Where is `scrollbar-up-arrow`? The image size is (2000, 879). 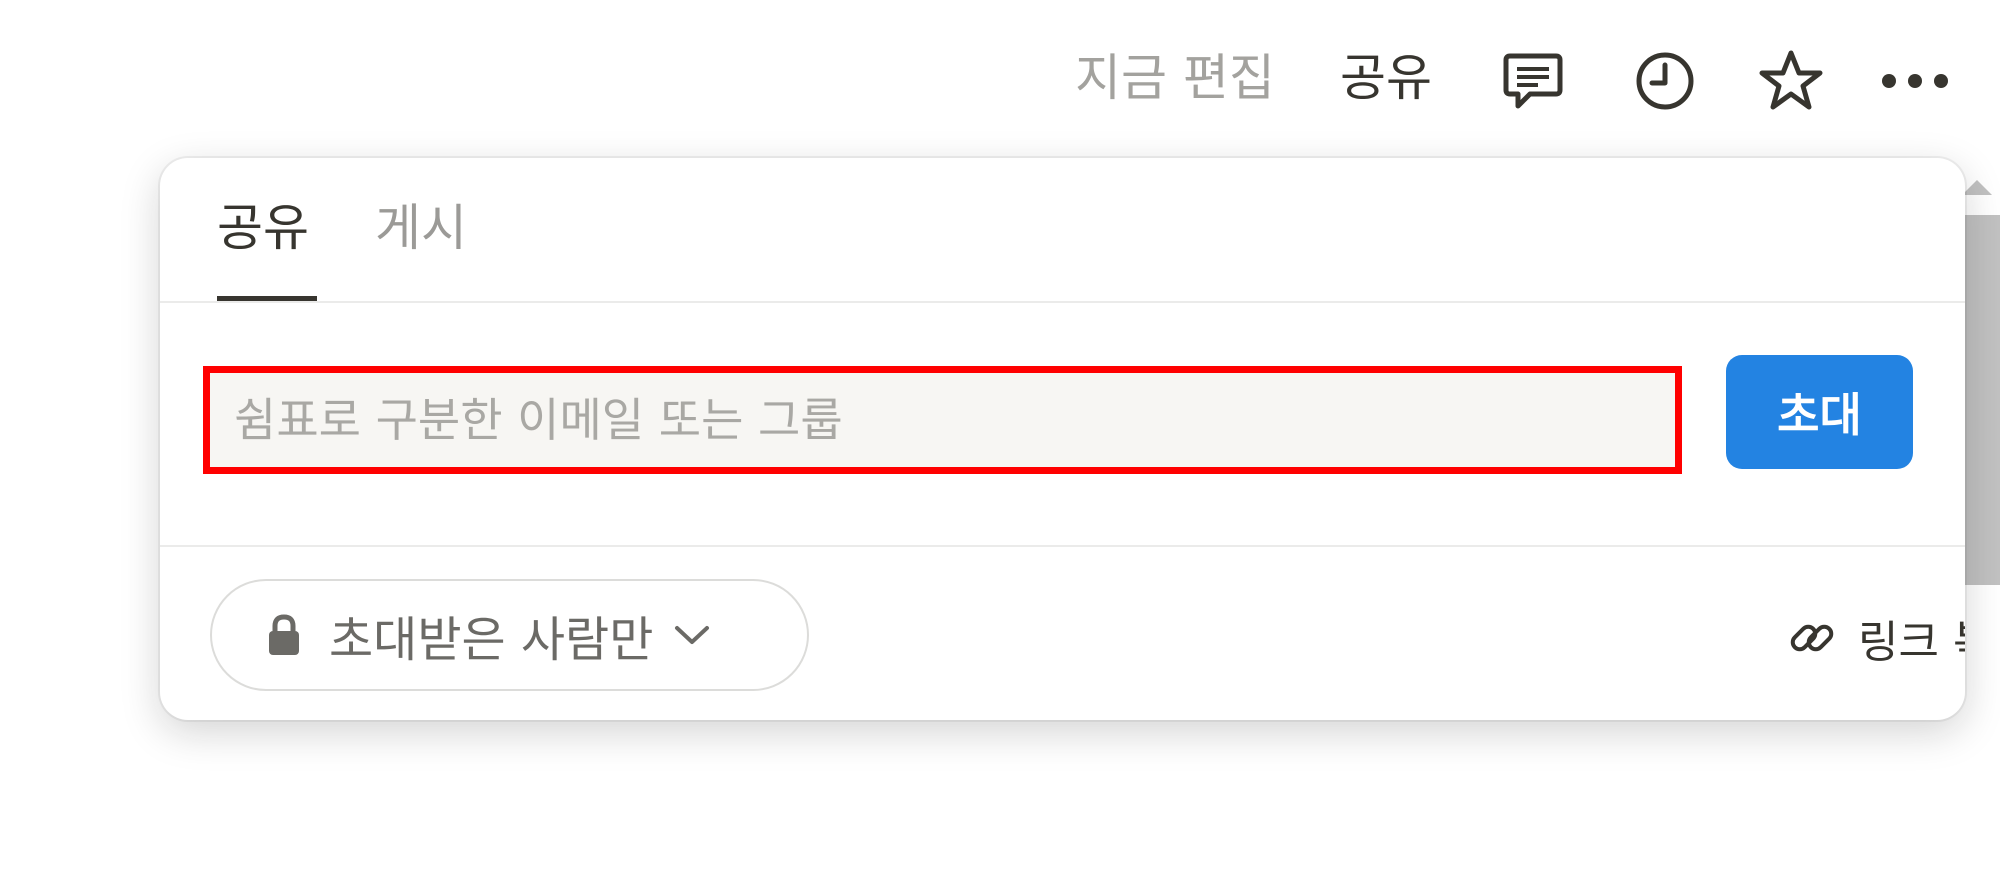 scrollbar-up-arrow is located at coordinates (1977, 187).